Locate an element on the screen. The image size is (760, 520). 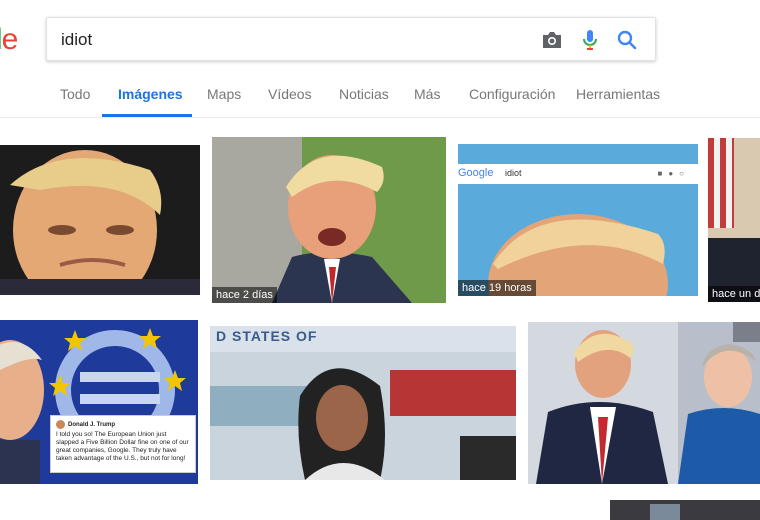
tweet-author: Donald J. Trump is located at coordinates (92, 424).